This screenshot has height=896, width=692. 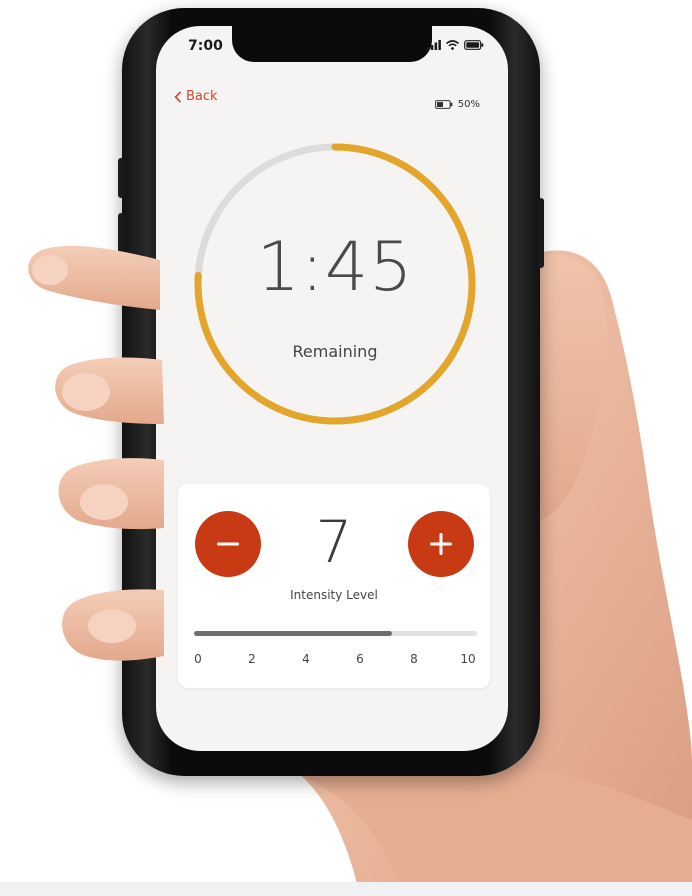 What do you see at coordinates (452, 45) in the screenshot?
I see `wifi-icon` at bounding box center [452, 45].